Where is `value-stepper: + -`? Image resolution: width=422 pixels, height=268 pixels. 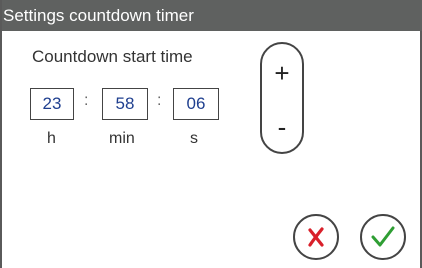 value-stepper: + - is located at coordinates (282, 98).